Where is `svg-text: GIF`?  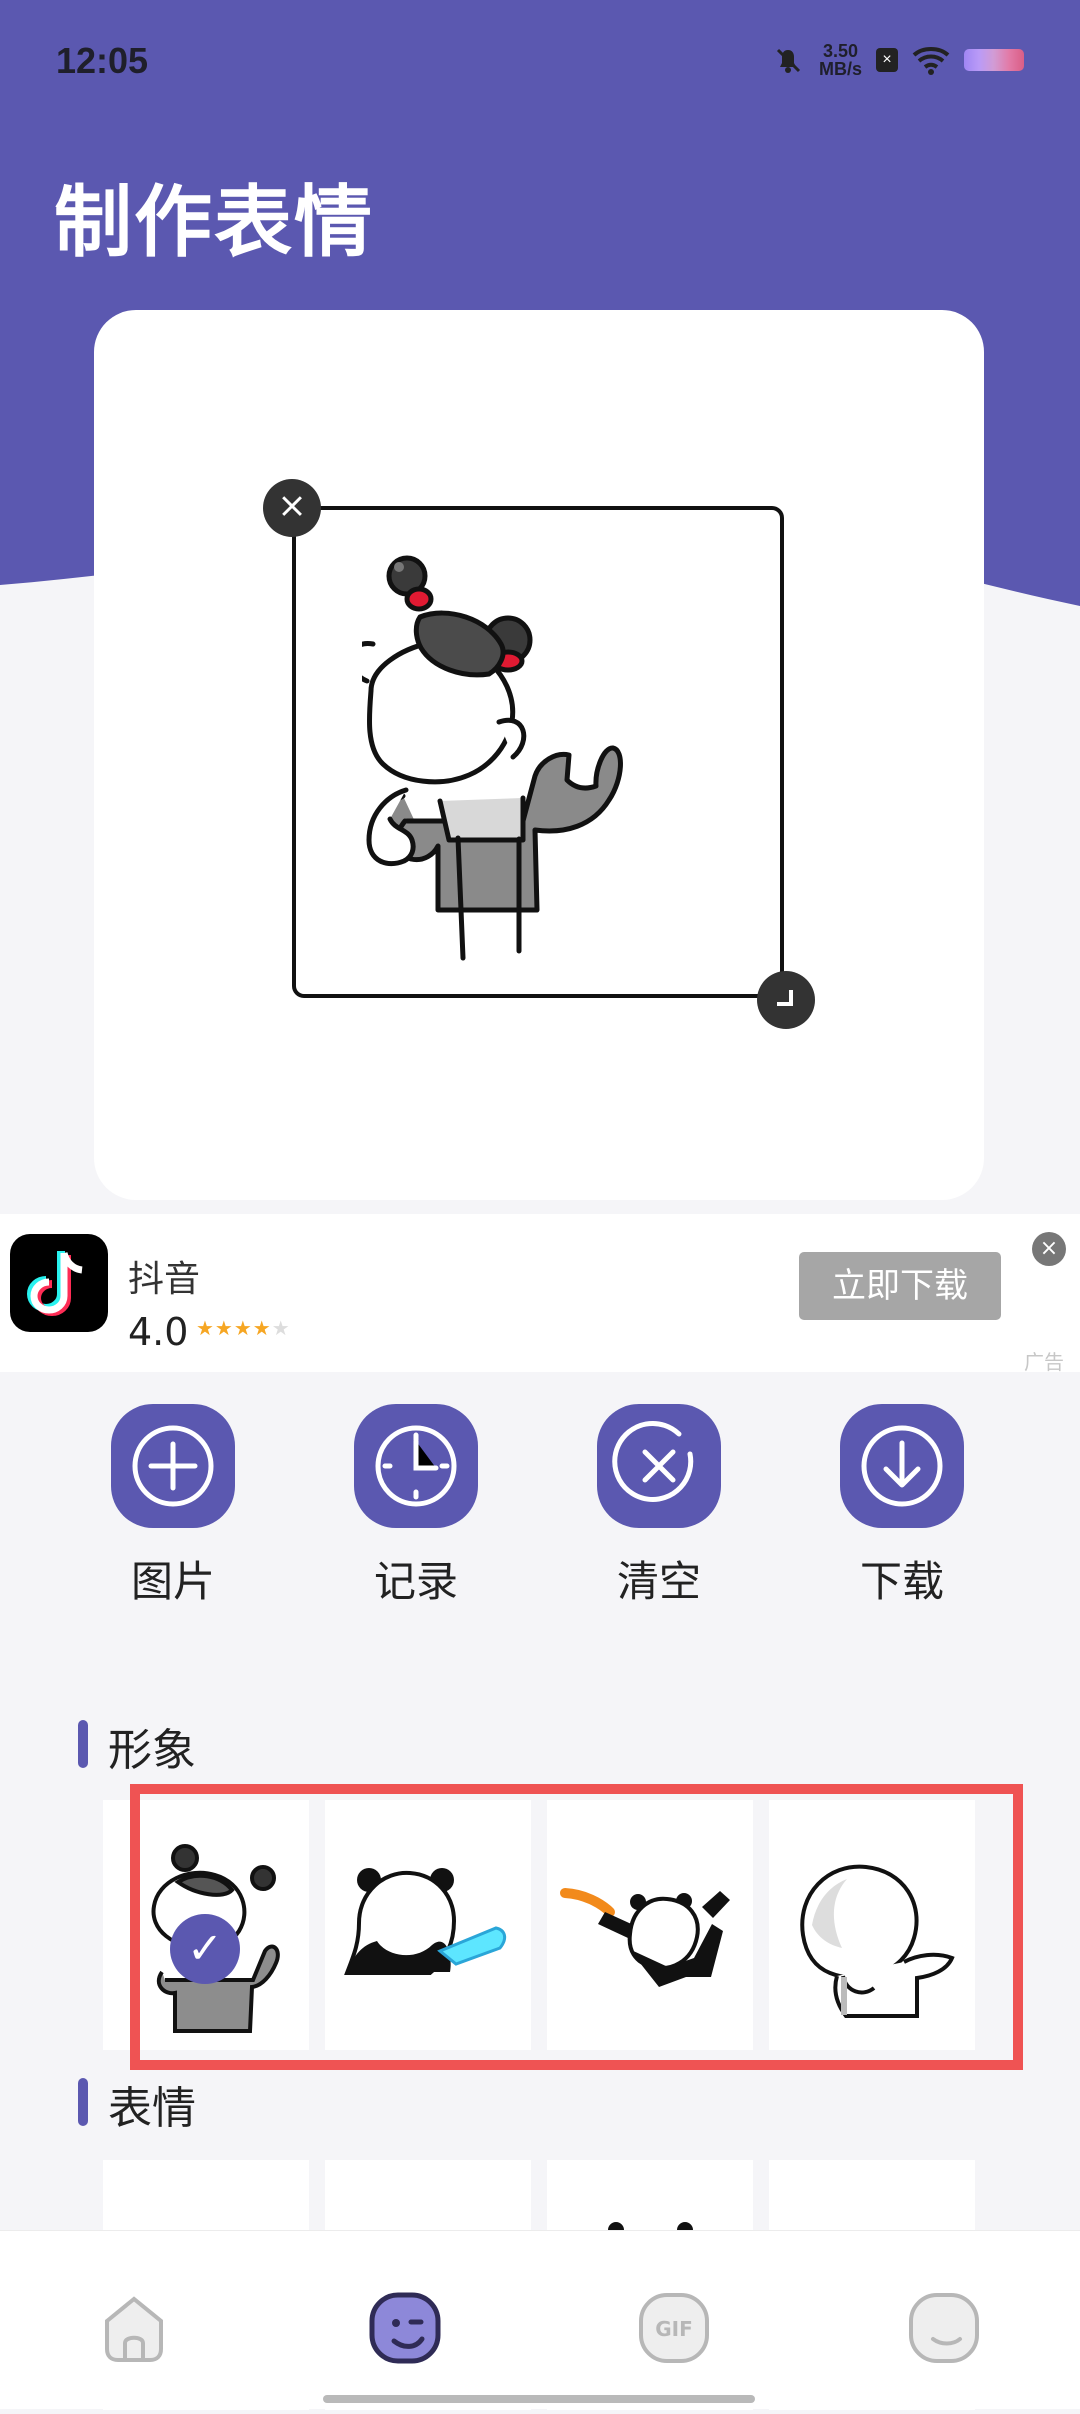 svg-text: GIF is located at coordinates (674, 2329).